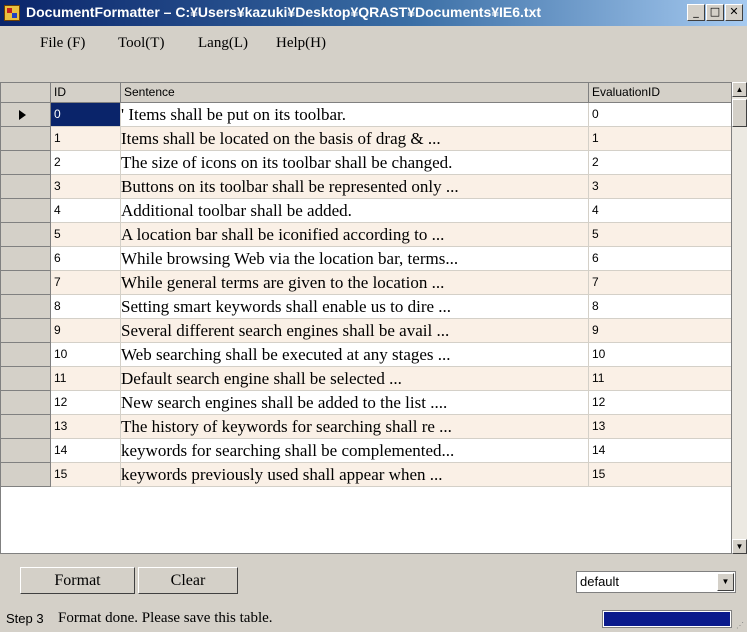 The height and width of the screenshot is (632, 747). What do you see at coordinates (77, 580) in the screenshot?
I see `format-button: Format` at bounding box center [77, 580].